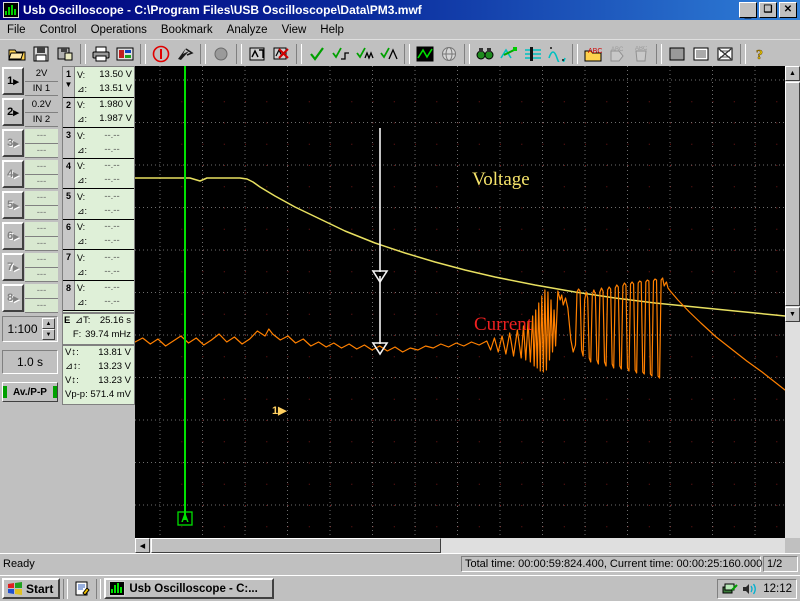 This screenshot has height=601, width=800. I want to click on channel-select-button-3: 3 ▸, so click(13, 143).